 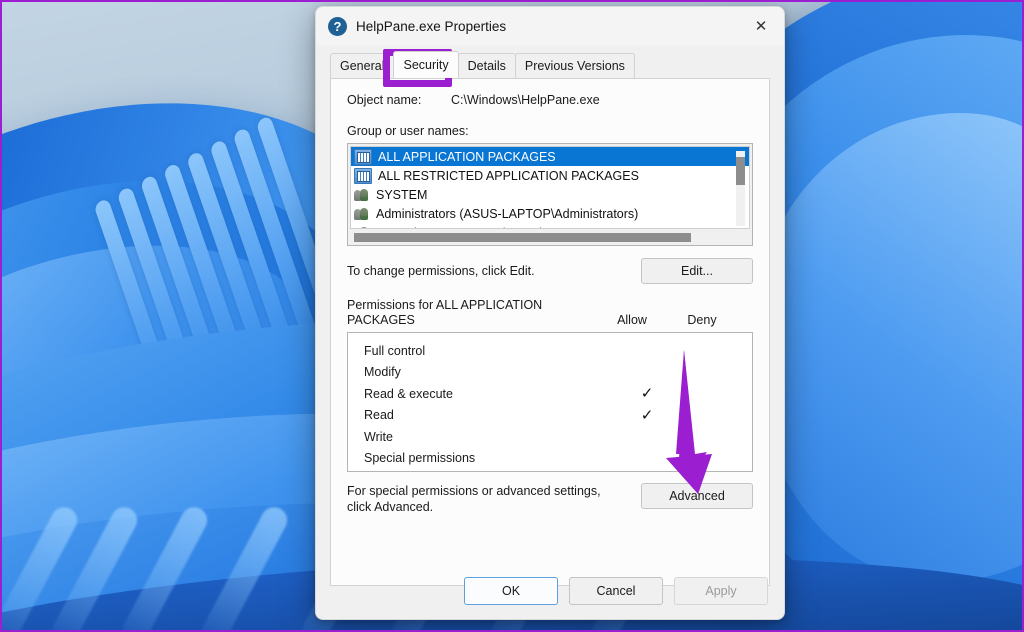 I want to click on list-horizontal-scrollbar, so click(x=550, y=237).